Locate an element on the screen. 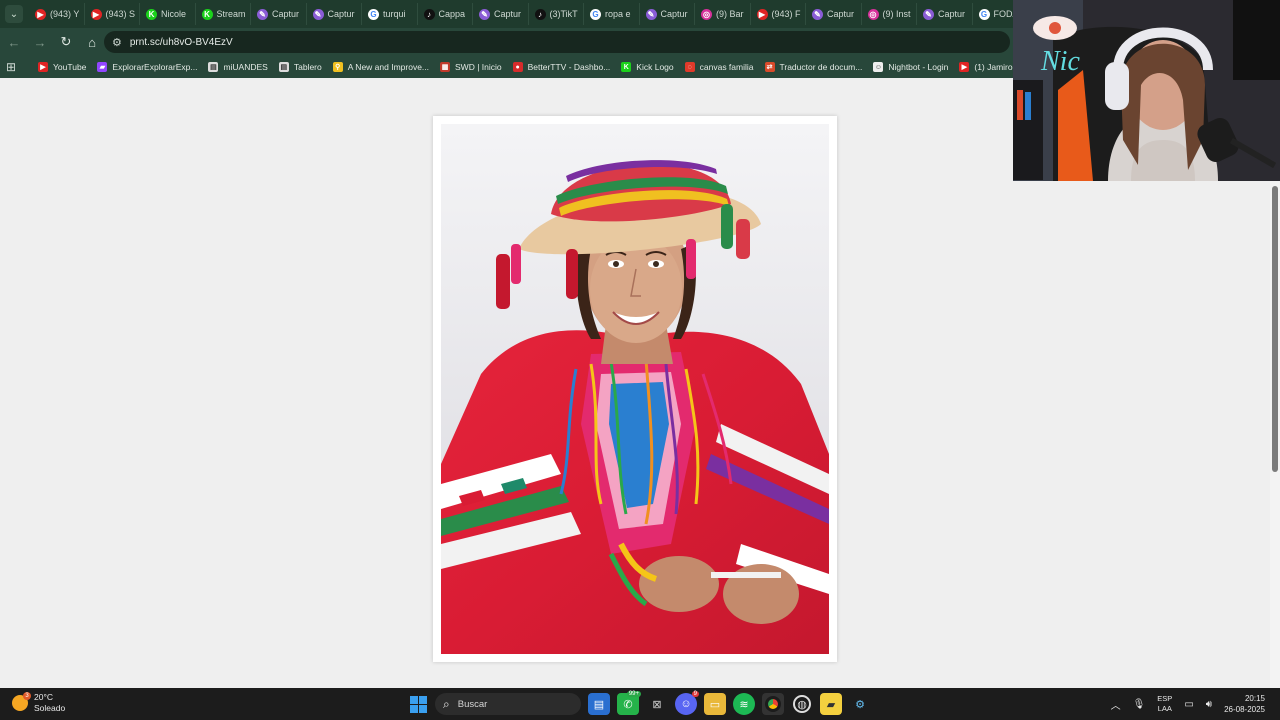  bookmark-item: ◌ canvas familia is located at coordinates (719, 67).